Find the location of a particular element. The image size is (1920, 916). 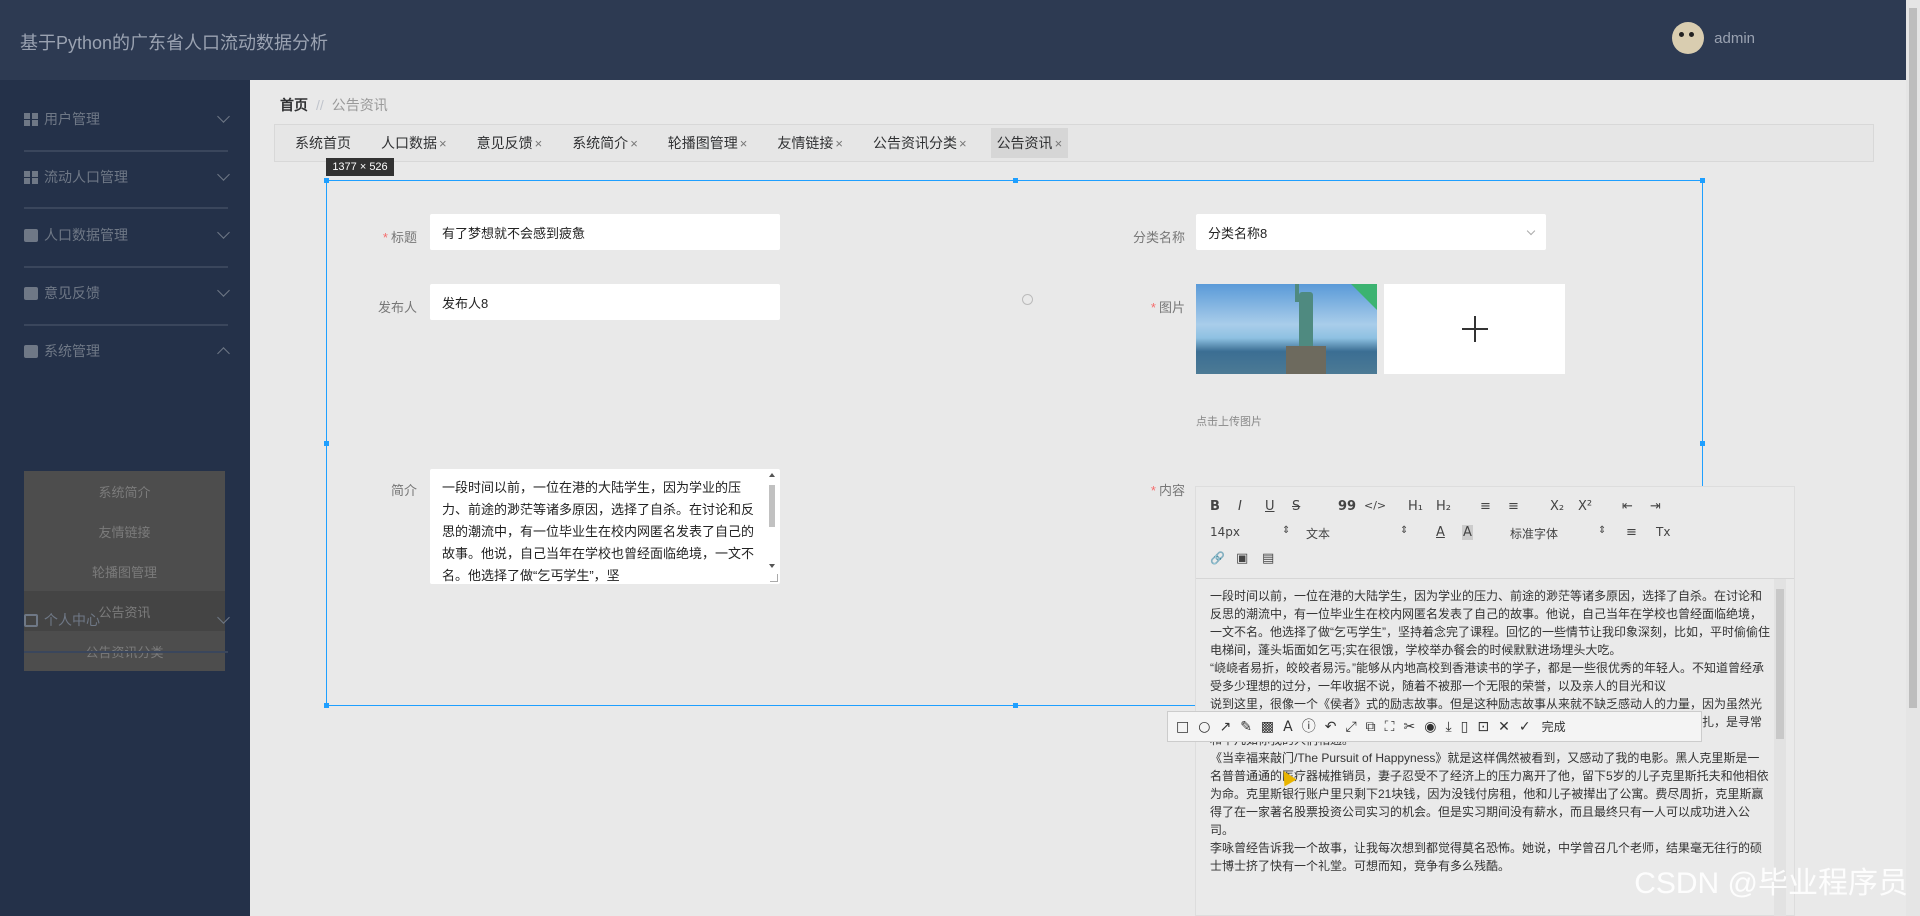

submenu-item-carousel: 轮播图管理 is located at coordinates (124, 571).